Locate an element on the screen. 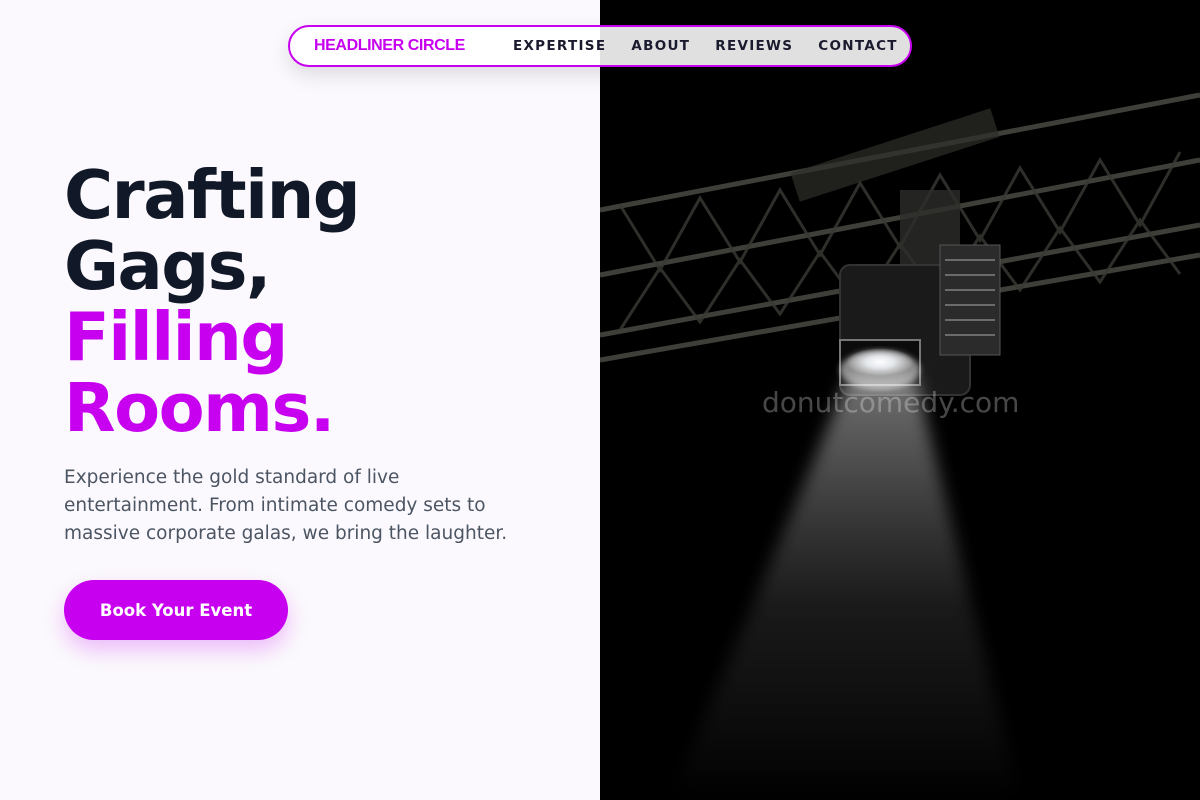  headline-accent-line-2: Rooms. is located at coordinates (199, 408).